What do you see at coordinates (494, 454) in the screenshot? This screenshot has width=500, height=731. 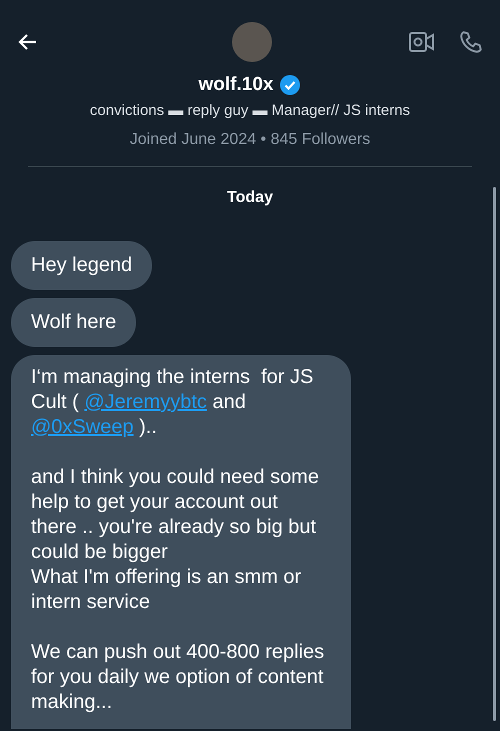 I see `scrollbar` at bounding box center [494, 454].